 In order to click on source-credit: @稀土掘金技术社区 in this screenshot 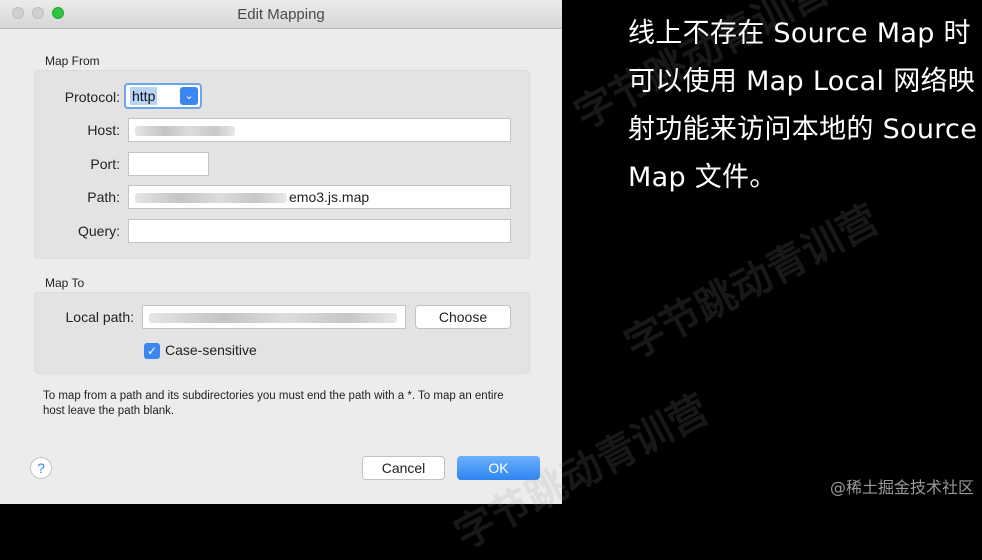, I will do `click(901, 487)`.